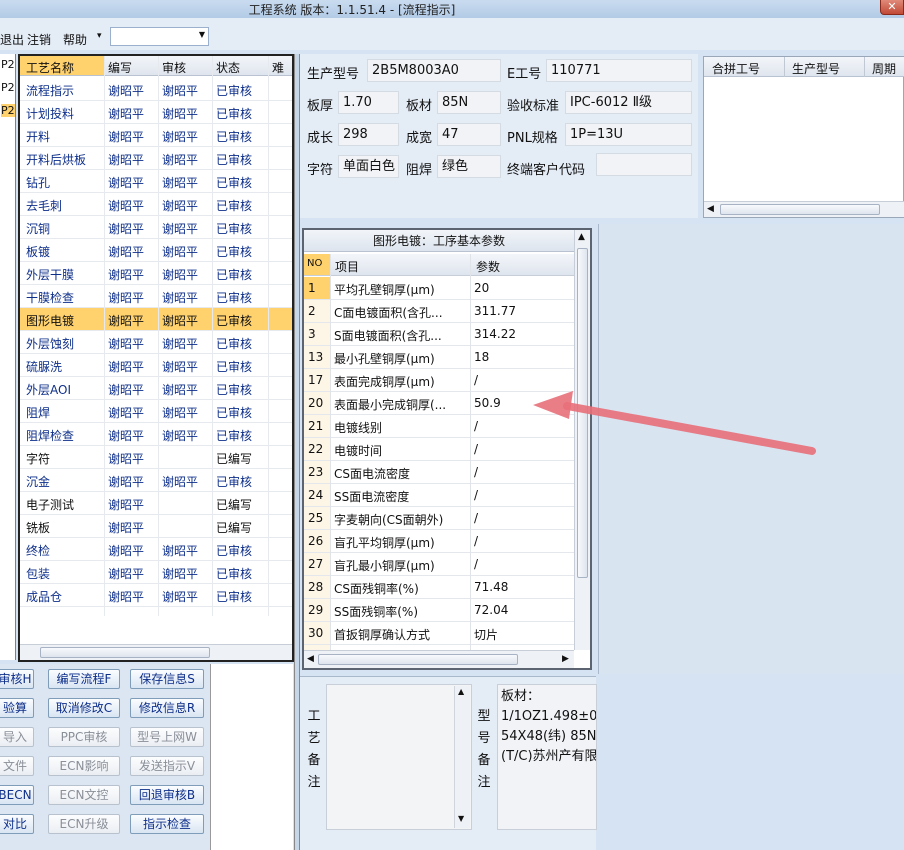  I want to click on param-horizontal-scrollbar: ◀ ▶, so click(439, 659).